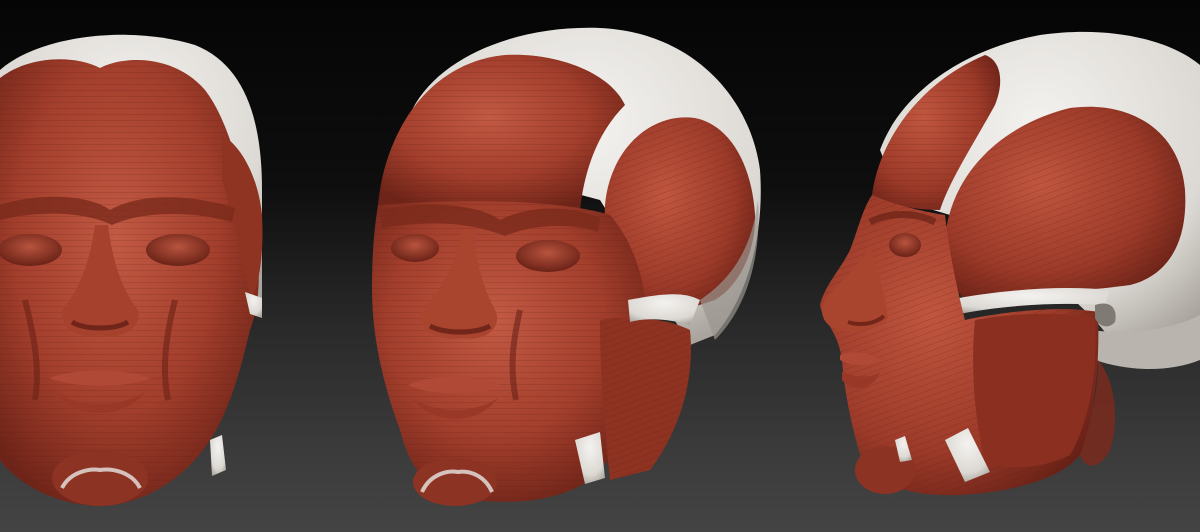 This screenshot has width=1200, height=532. Describe the element at coordinates (645, 399) in the screenshot. I see `tq-masseter-fibers` at that location.